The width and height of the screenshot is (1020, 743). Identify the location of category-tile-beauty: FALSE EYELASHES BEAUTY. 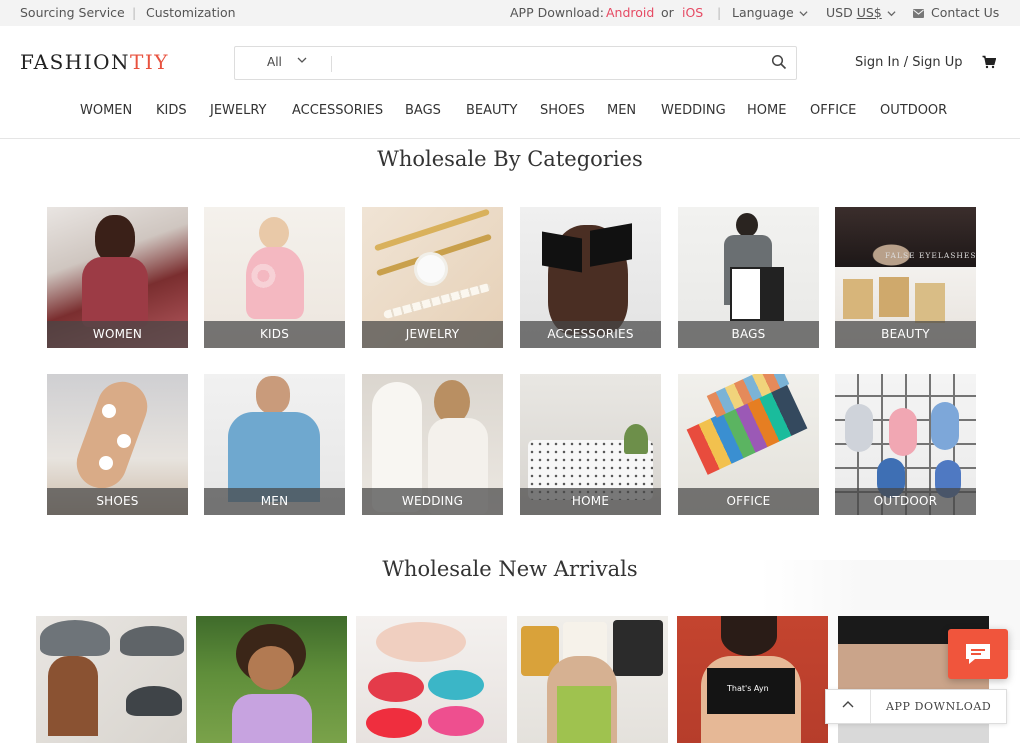
(905, 277).